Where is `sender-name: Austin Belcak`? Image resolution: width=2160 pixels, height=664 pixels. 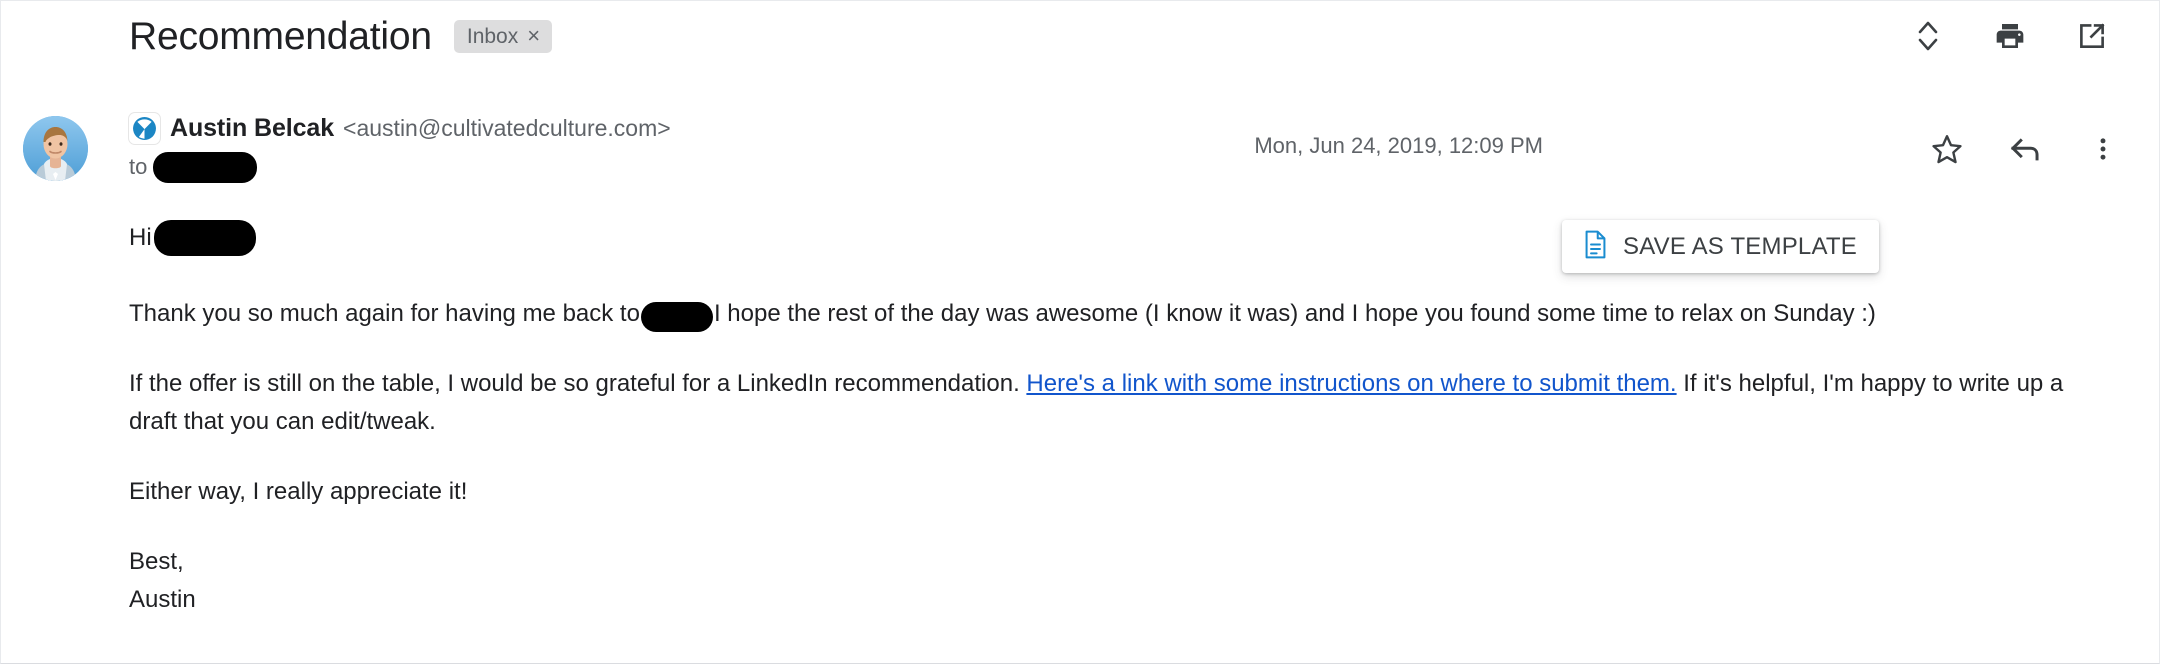
sender-name: Austin Belcak is located at coordinates (252, 128).